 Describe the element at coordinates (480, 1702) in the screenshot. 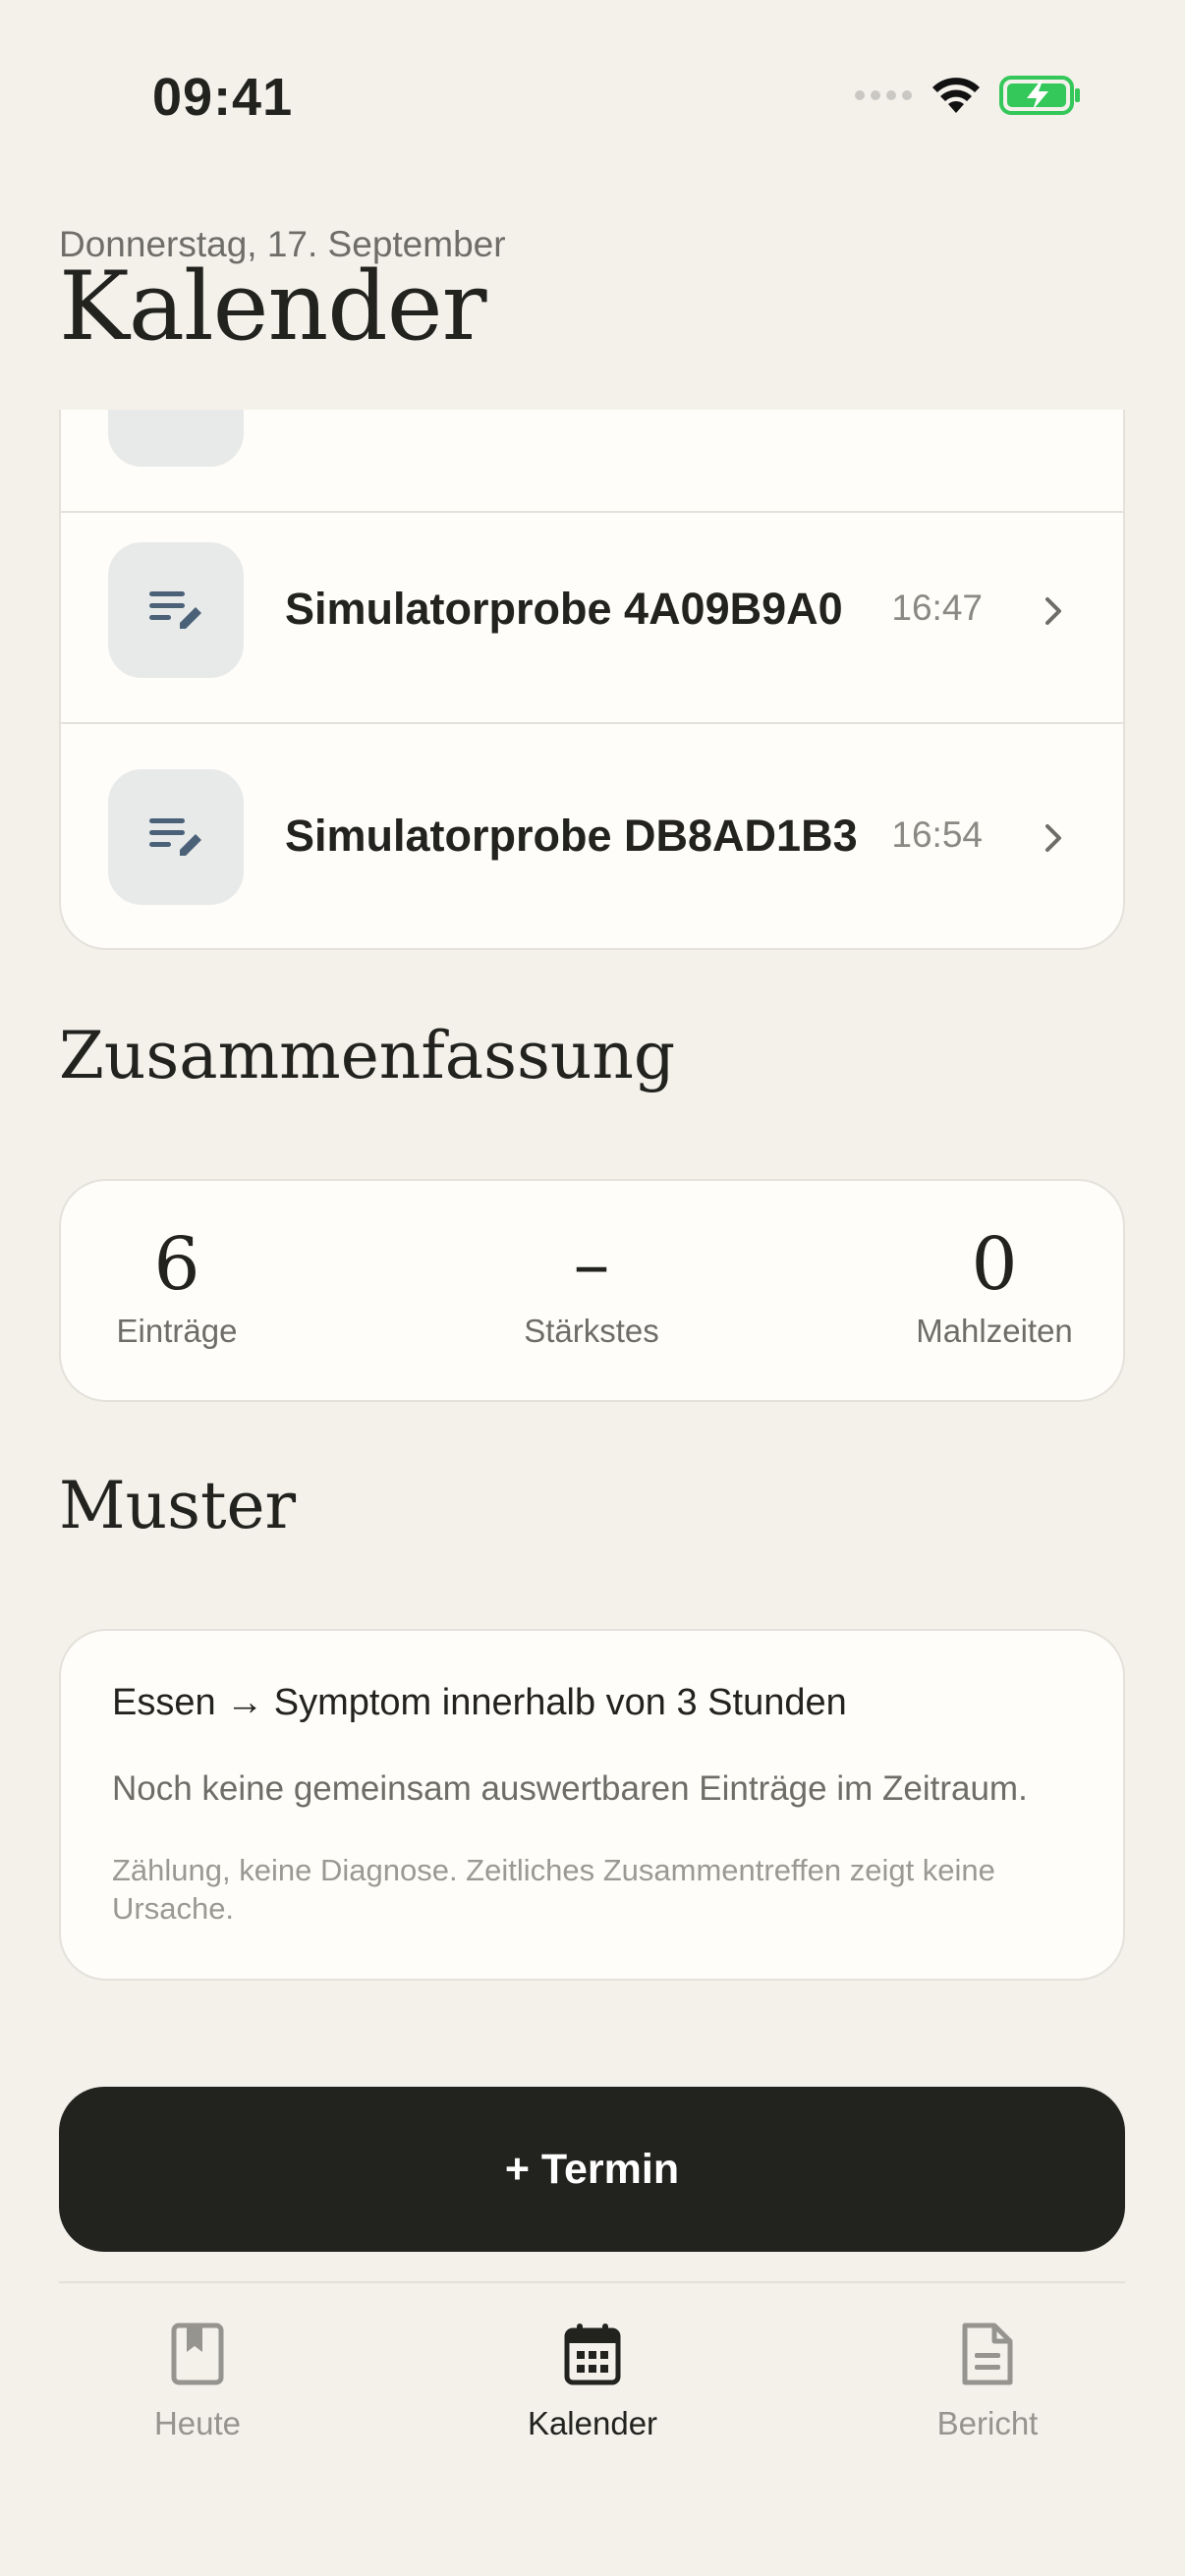

I see `pattern-heading: Essen → Symptom innerhalb von 3 Stunden` at that location.